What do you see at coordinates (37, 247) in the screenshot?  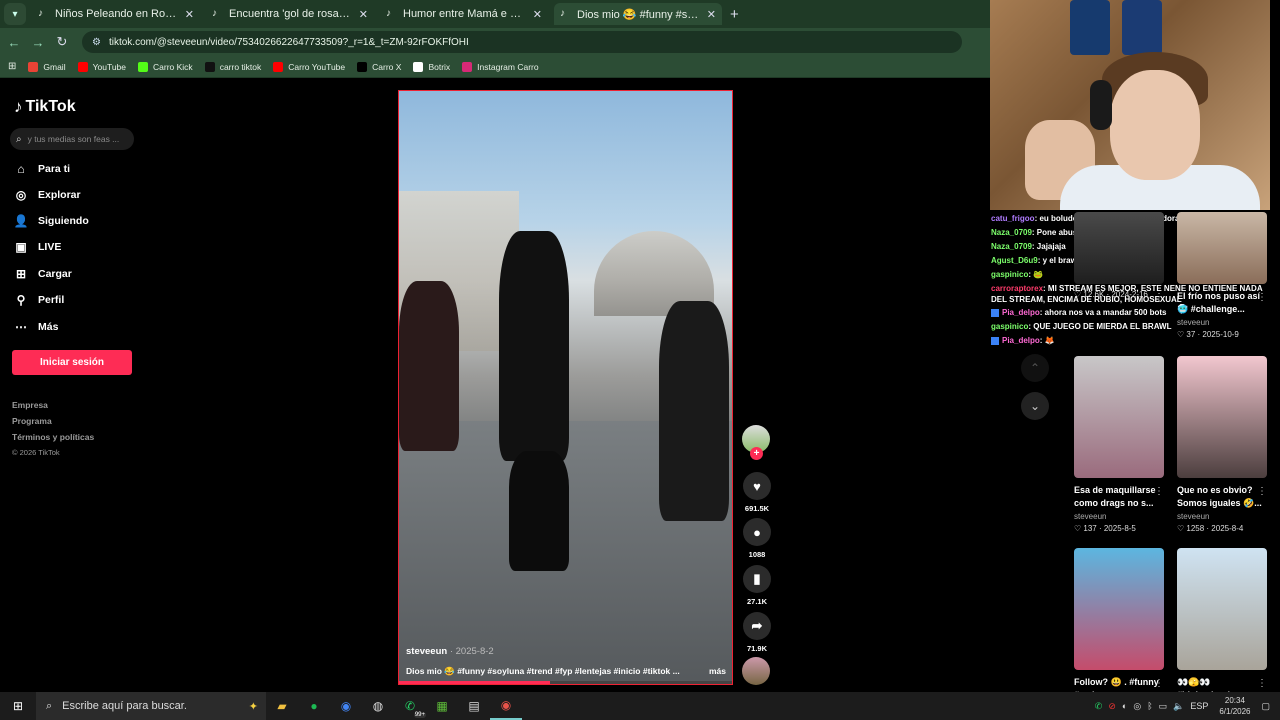 I see `nav-item-3: ▣ LIVE` at bounding box center [37, 247].